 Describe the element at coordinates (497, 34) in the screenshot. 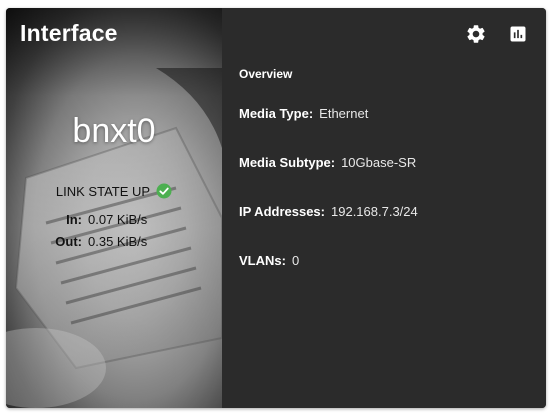

I see `card-toolbar` at that location.